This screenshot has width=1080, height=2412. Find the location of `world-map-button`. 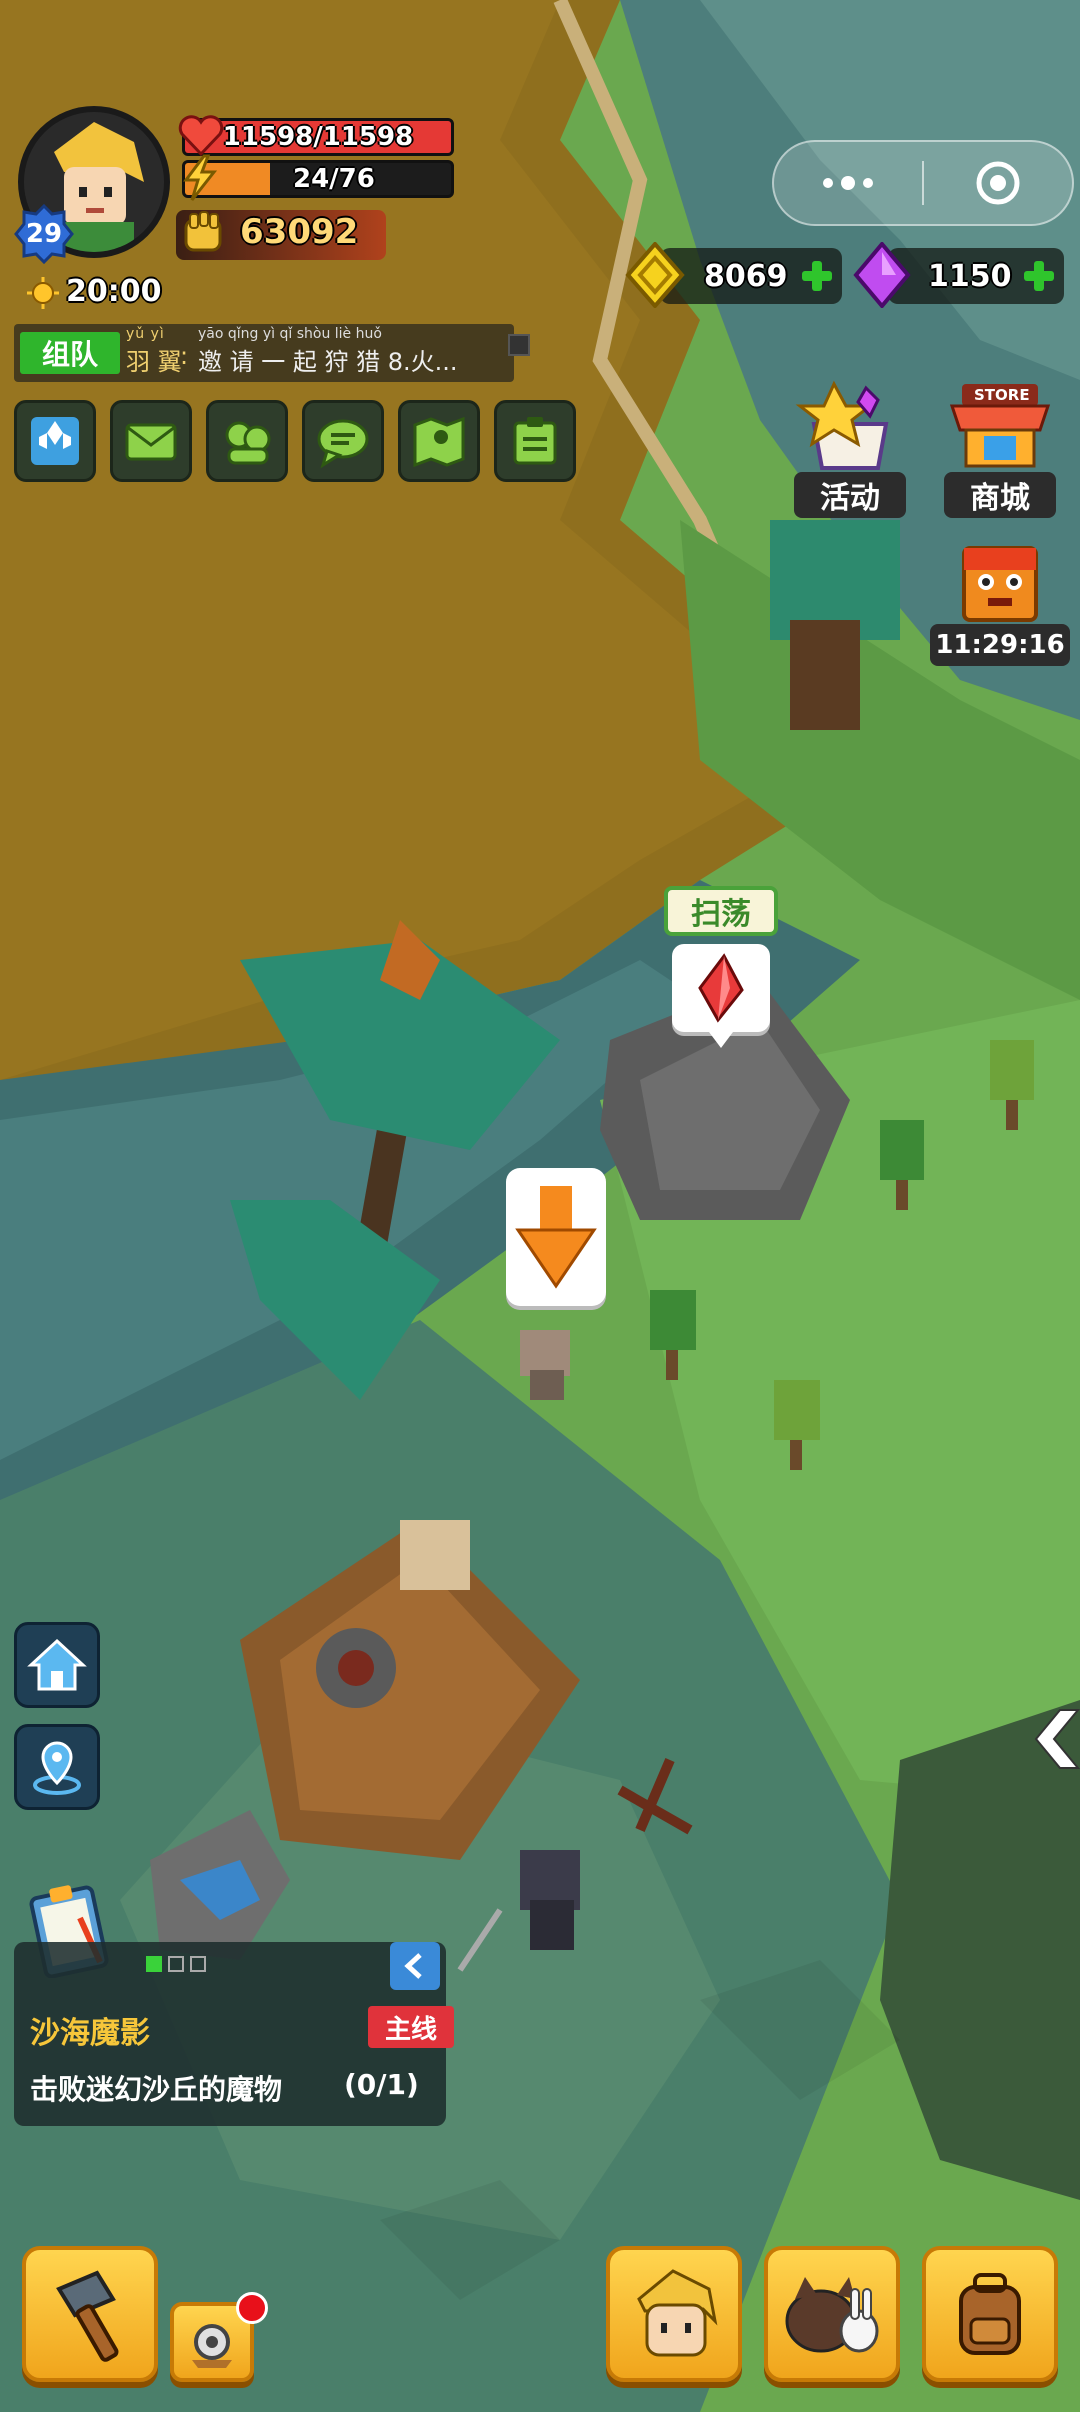

world-map-button is located at coordinates (439, 441).